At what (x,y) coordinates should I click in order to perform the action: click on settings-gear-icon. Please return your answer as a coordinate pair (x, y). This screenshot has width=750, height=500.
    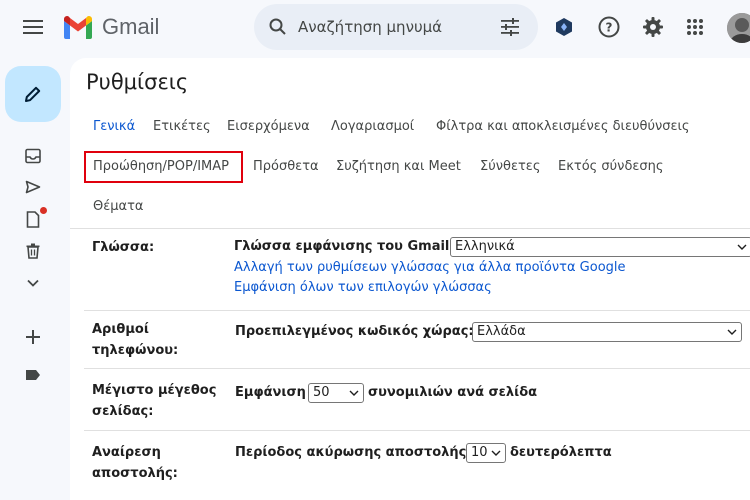
    Looking at the image, I should click on (653, 27).